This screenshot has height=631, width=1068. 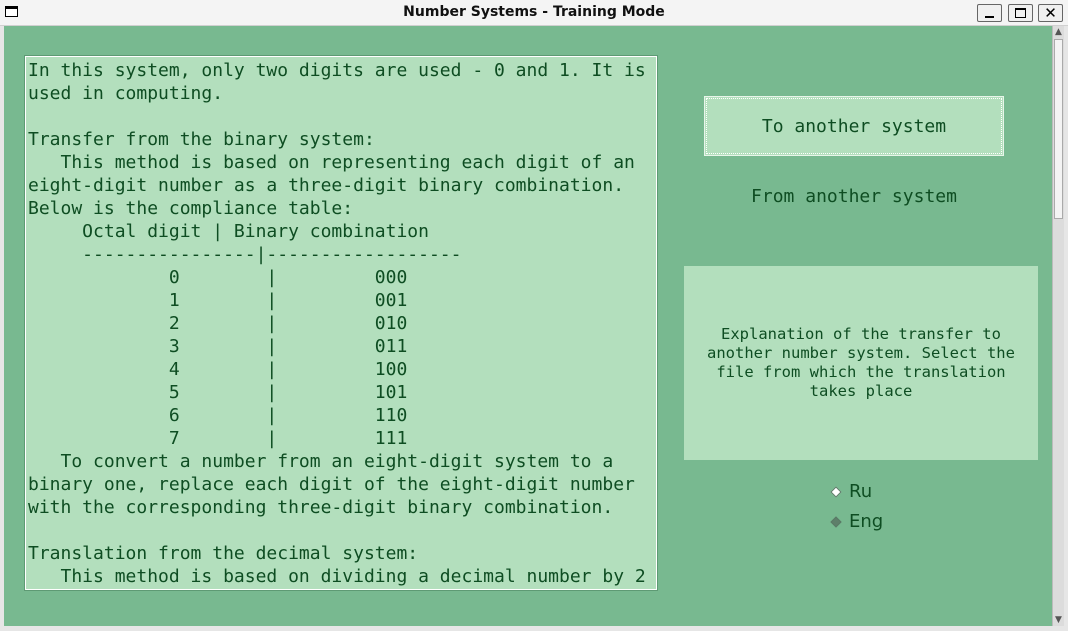 I want to click on window-title: Number Systems - Training Mode, so click(x=534, y=12).